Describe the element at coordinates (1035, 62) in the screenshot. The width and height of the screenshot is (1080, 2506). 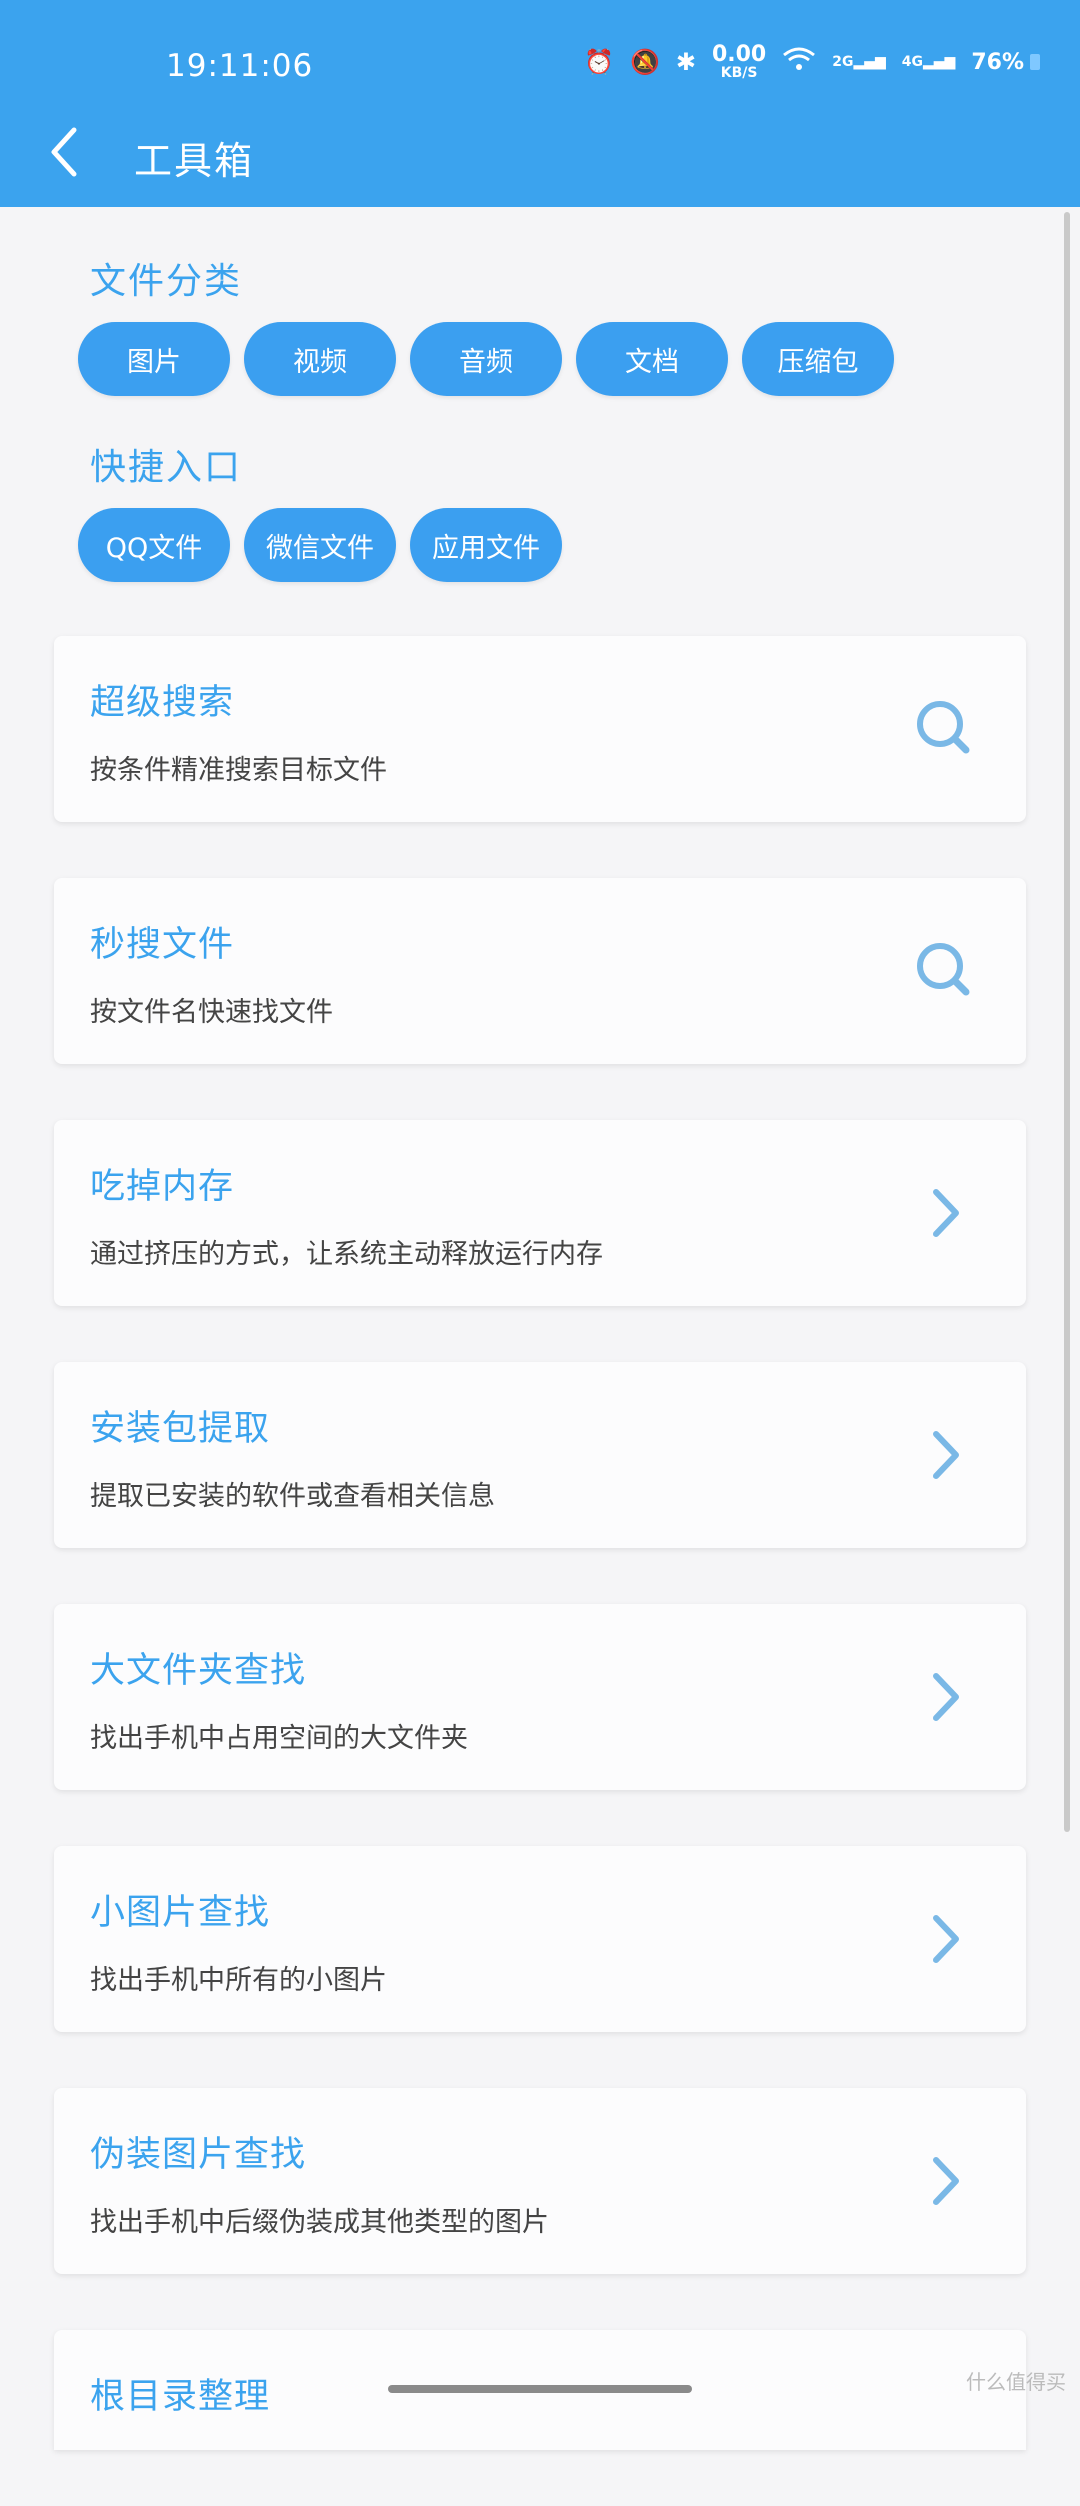
I see `battery-icon` at that location.